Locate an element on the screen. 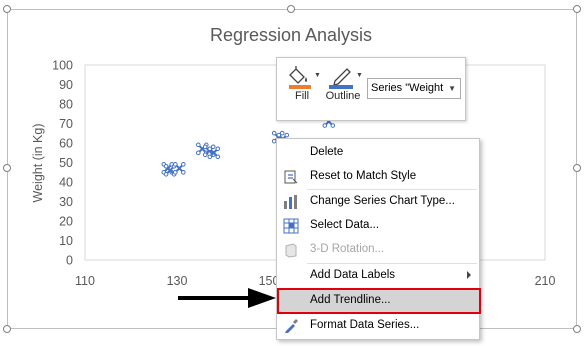  fill-button: ▼ Fill is located at coordinates (304, 83).